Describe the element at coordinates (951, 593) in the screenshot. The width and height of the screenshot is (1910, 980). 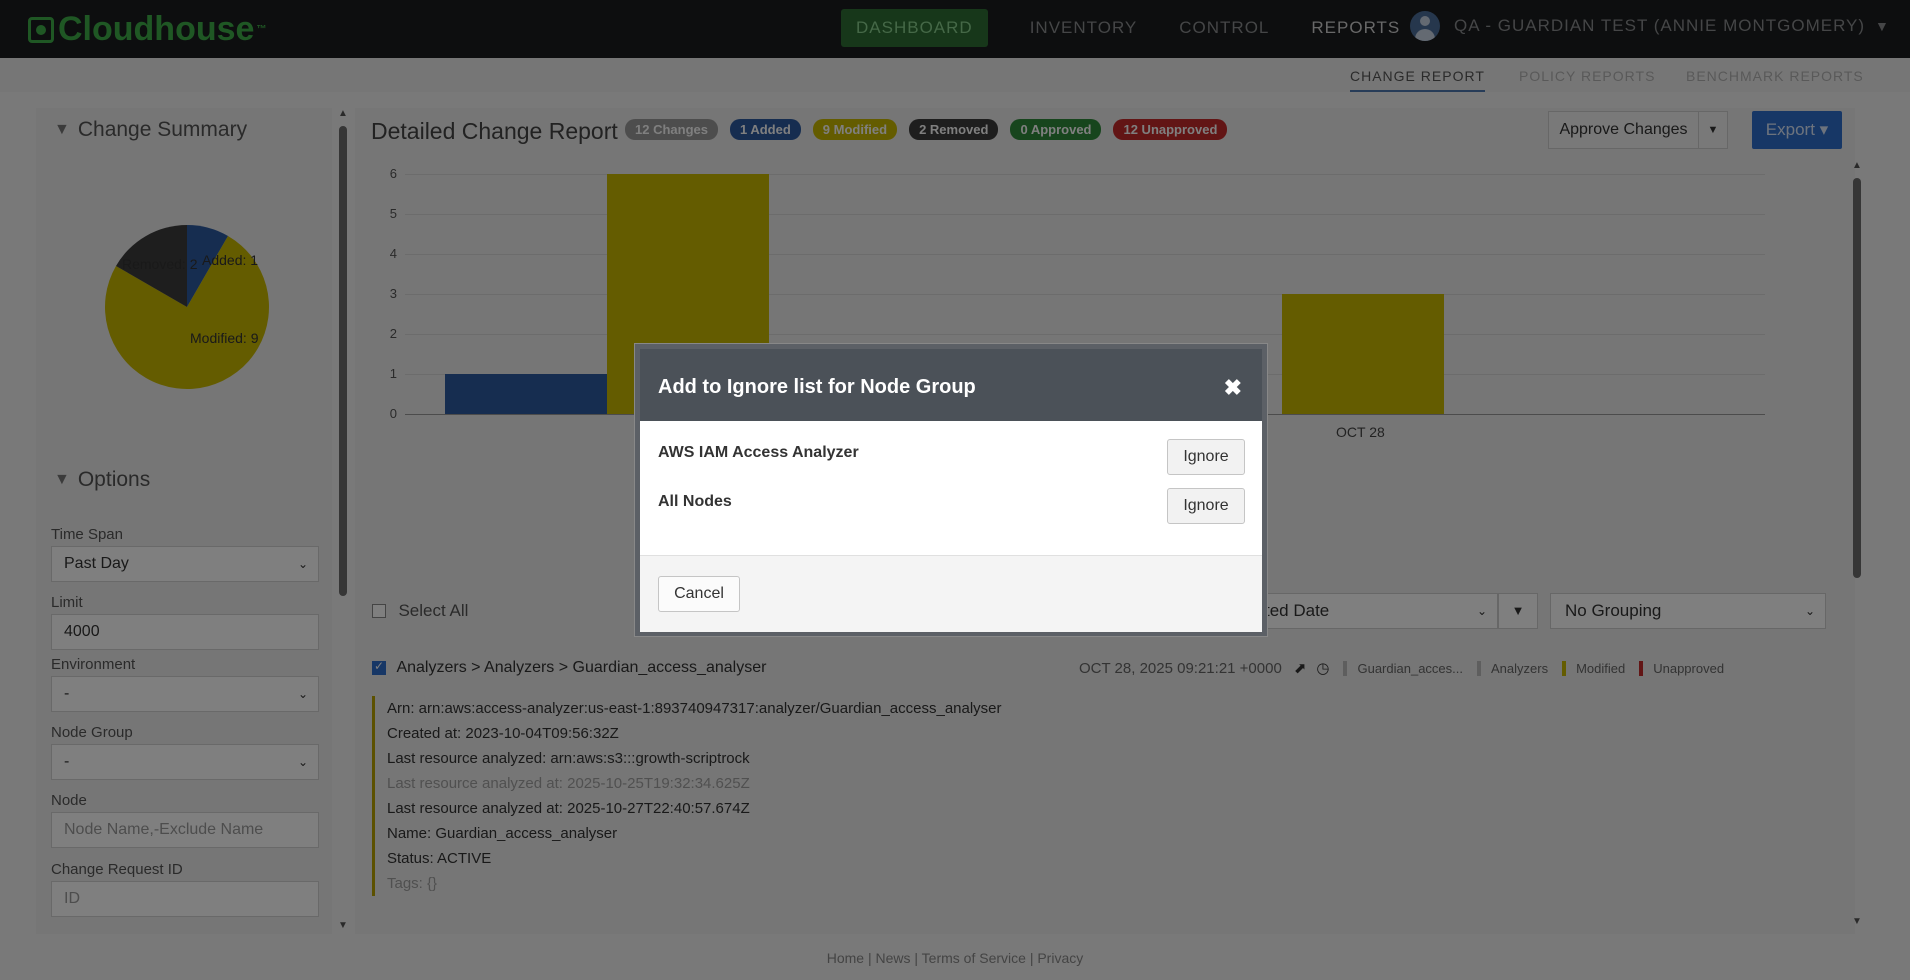
I see `modal-footer: Cancel` at that location.